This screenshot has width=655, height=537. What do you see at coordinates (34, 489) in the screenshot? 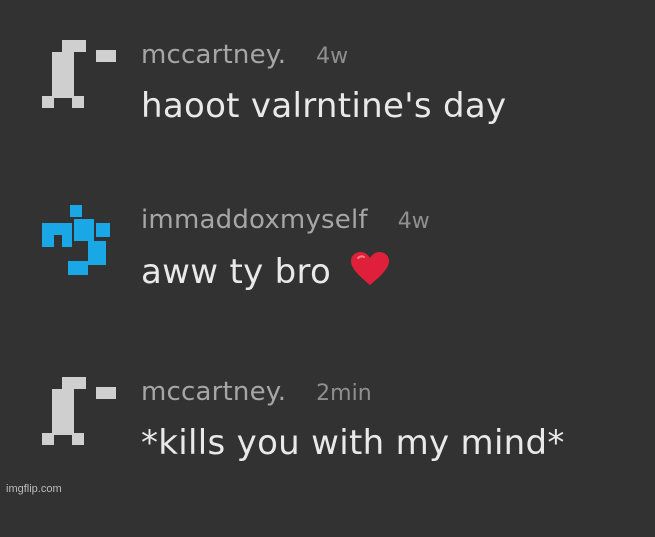
I see `watermark: imgflip.com` at bounding box center [34, 489].